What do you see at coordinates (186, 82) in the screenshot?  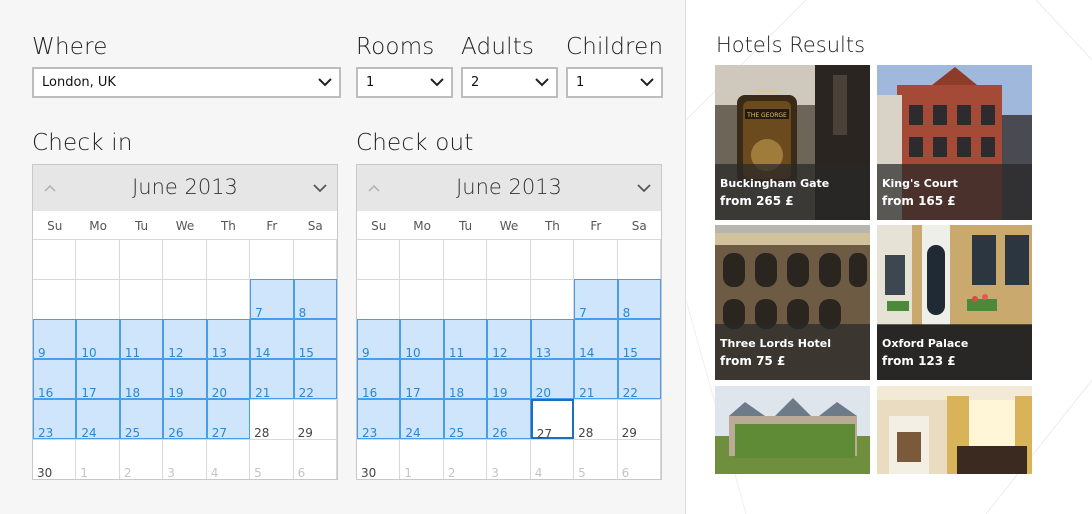 I see `where-select: London, UK` at bounding box center [186, 82].